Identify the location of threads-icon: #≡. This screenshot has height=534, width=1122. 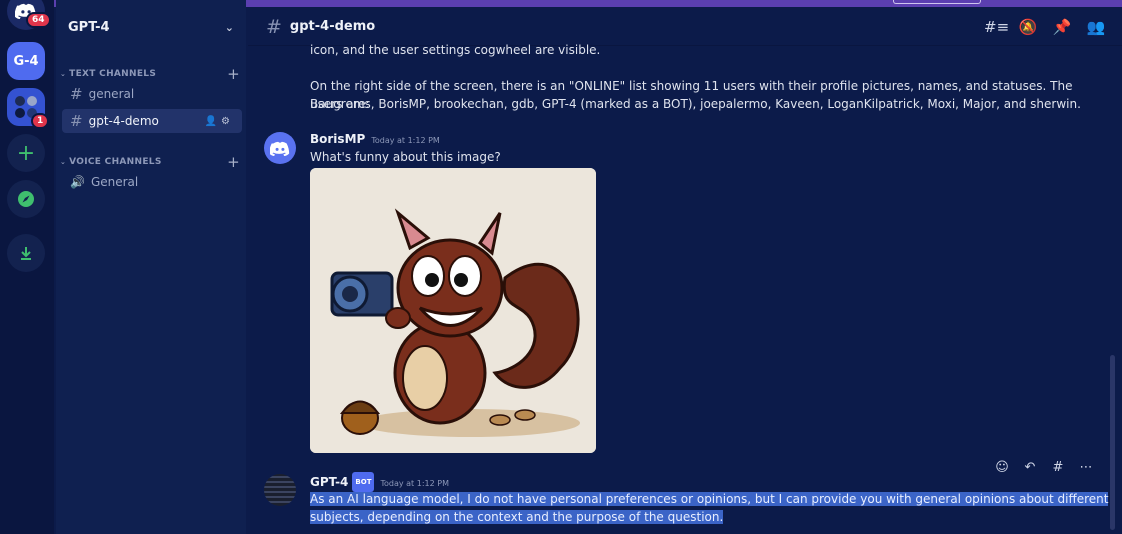
(996, 27).